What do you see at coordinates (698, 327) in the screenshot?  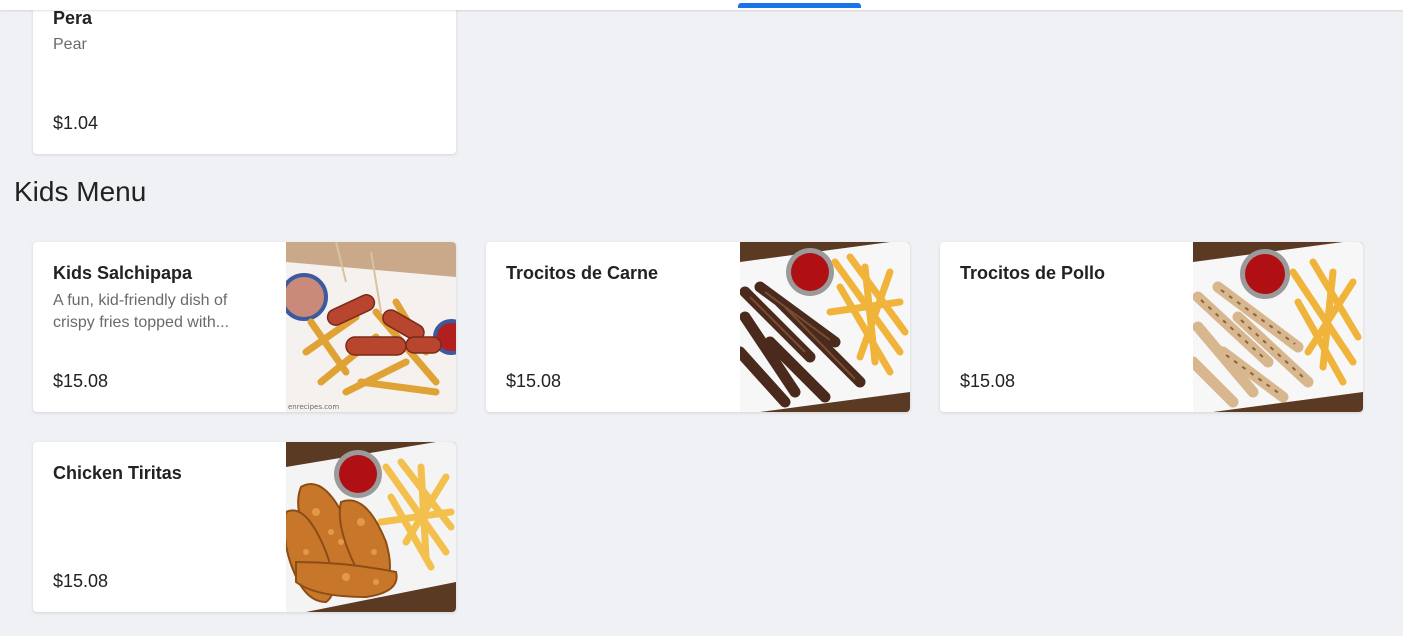 I see `menu-item-card: Trocitos de Carne $15.08` at bounding box center [698, 327].